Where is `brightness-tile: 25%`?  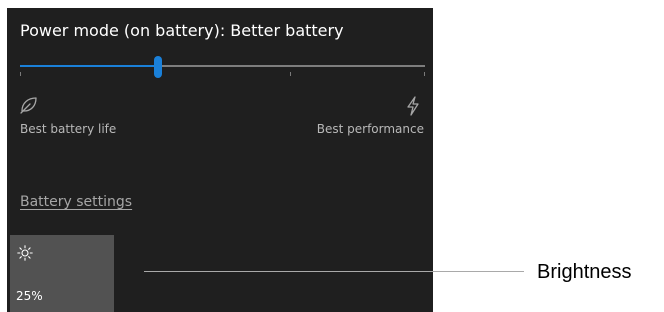 brightness-tile: 25% is located at coordinates (62, 273).